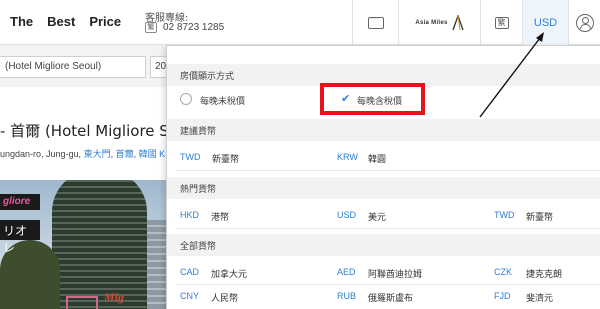  What do you see at coordinates (431, 22) in the screenshot?
I see `asia-miles-text: Asia Miles` at bounding box center [431, 22].